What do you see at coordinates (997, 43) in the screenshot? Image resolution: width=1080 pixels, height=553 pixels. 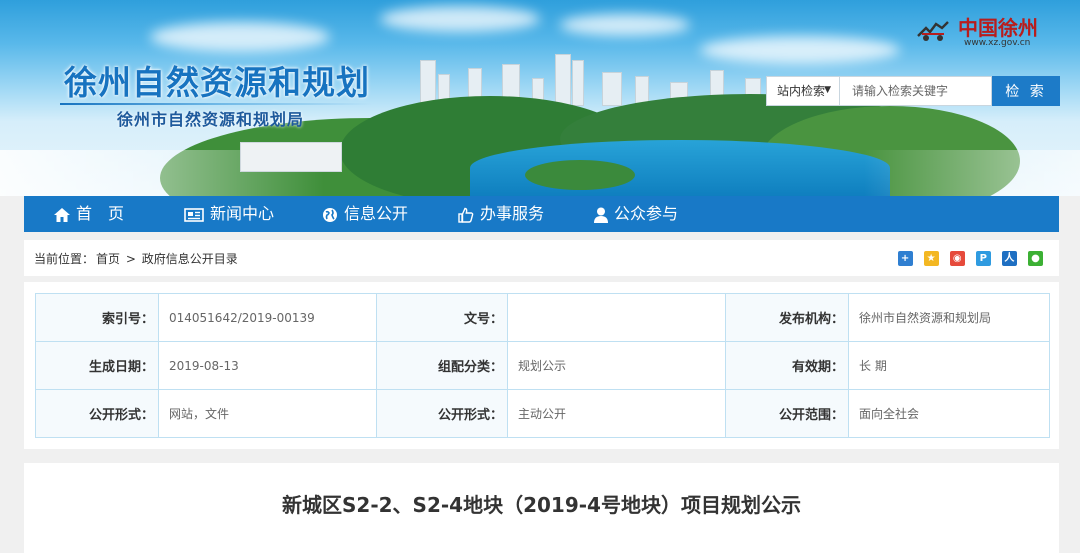 I see `logo-url: www.xz.gov.cn` at bounding box center [997, 43].